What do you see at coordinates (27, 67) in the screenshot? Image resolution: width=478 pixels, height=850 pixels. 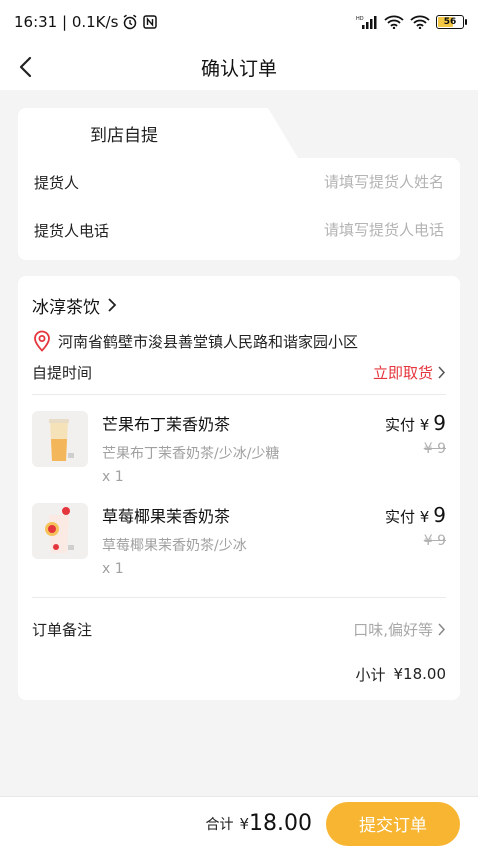 I see `back-icon` at bounding box center [27, 67].